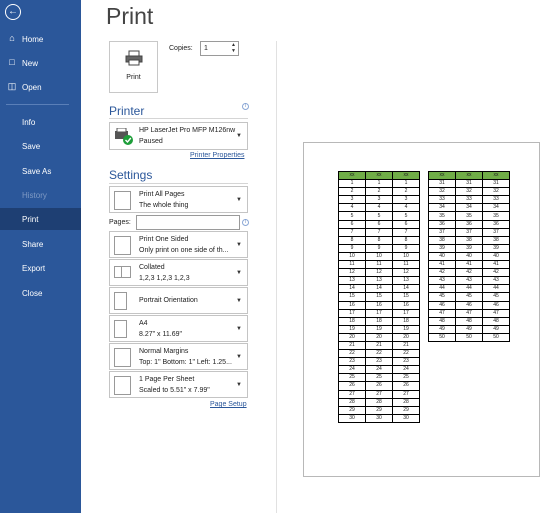  What do you see at coordinates (379, 256) in the screenshot?
I see `table-row: 10 10 10` at bounding box center [379, 256].